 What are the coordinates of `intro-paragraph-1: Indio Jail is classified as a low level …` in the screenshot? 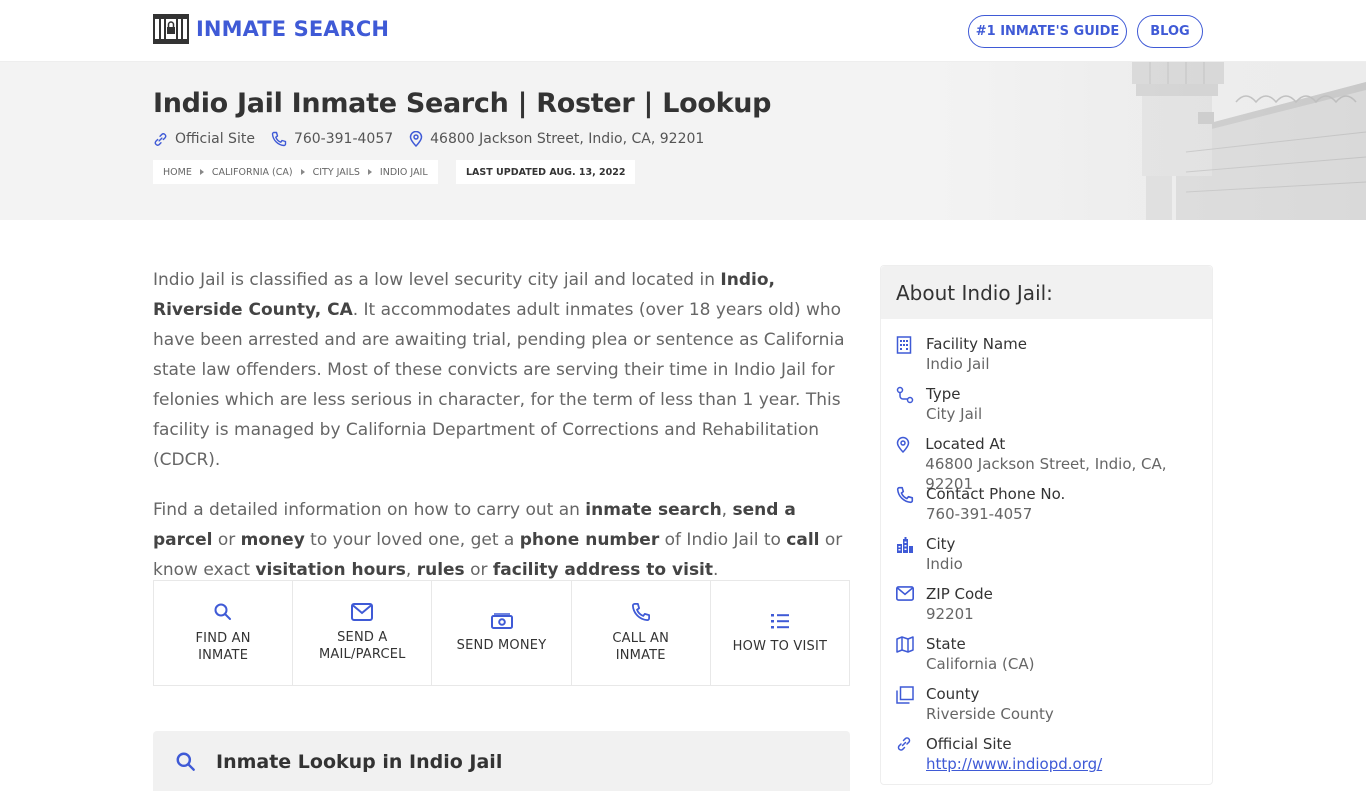 It's located at (499, 370).